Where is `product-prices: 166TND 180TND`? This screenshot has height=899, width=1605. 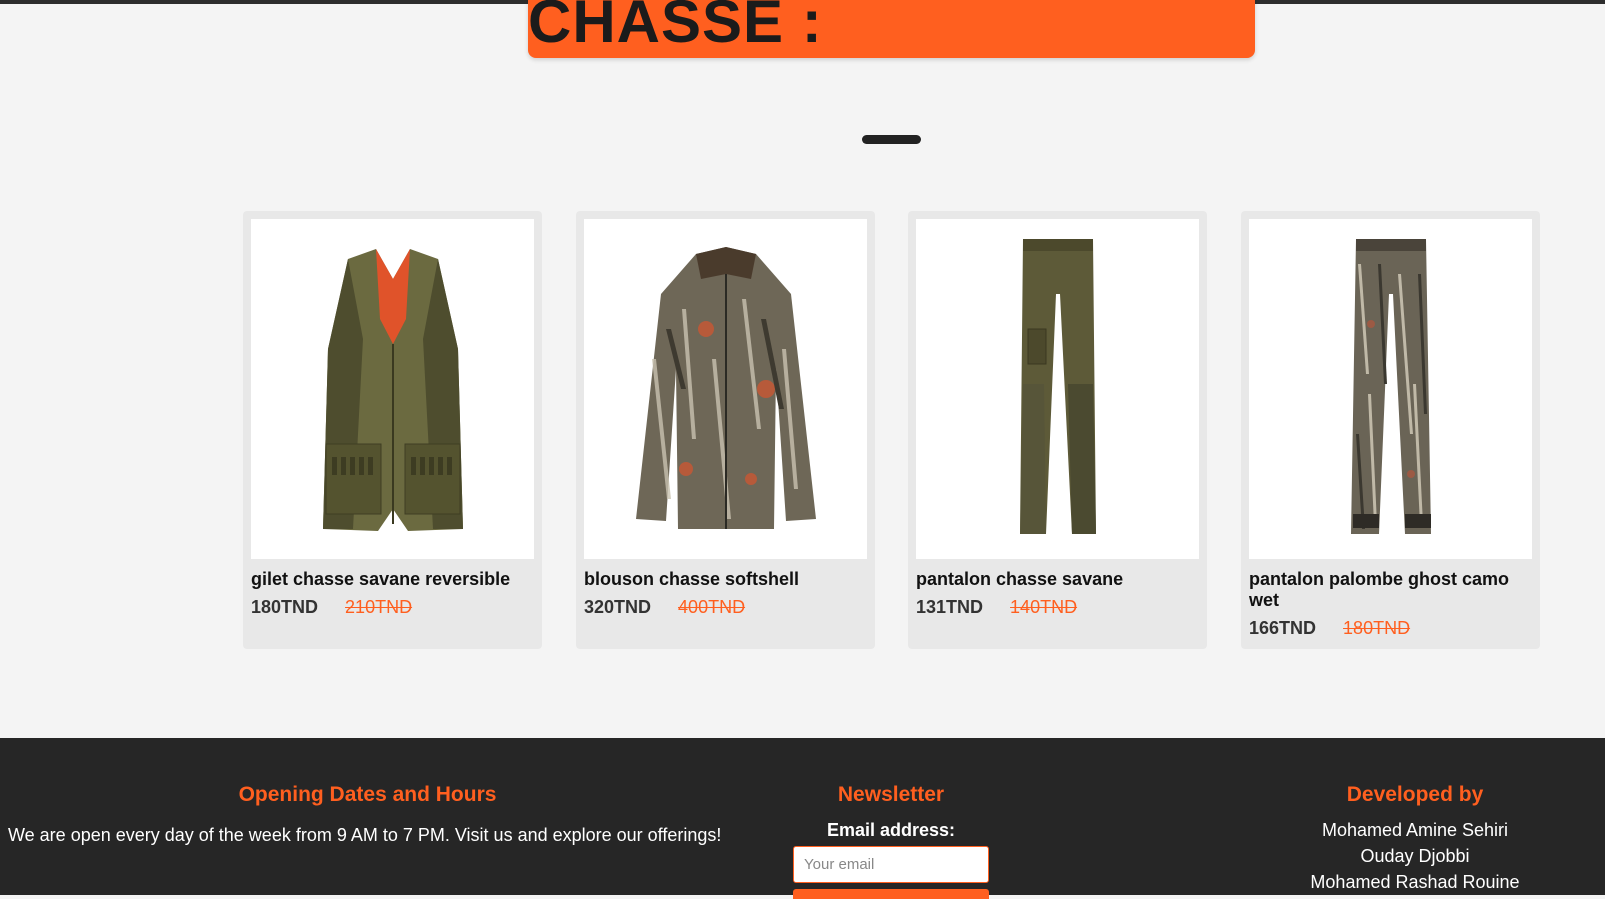 product-prices: 166TND 180TND is located at coordinates (1329, 628).